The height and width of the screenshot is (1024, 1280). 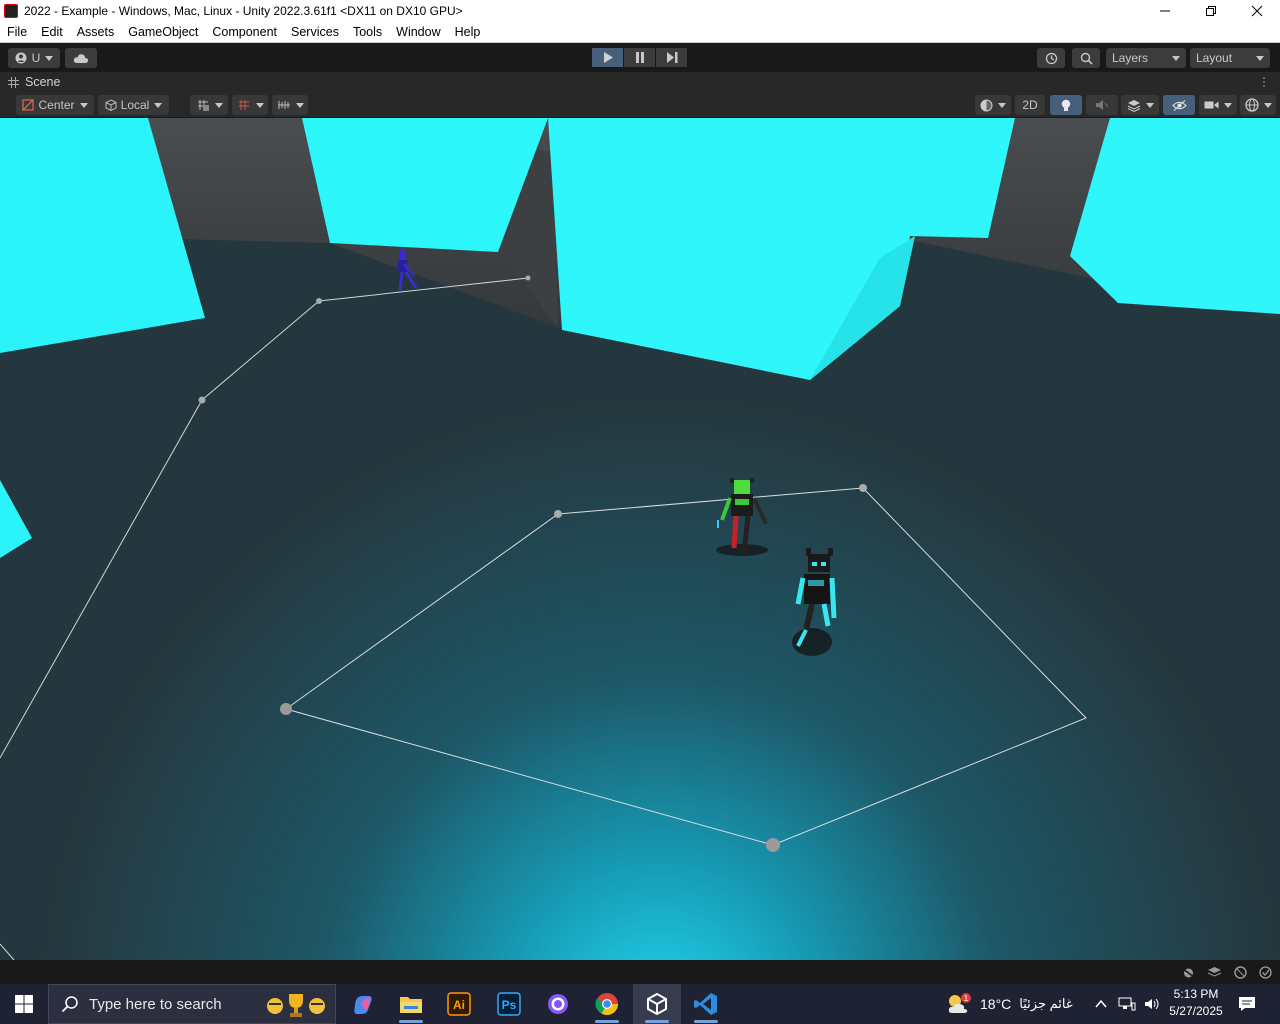 What do you see at coordinates (1196, 1003) in the screenshot?
I see `taskbar-clock: 5:13 PM 5/27/2025` at bounding box center [1196, 1003].